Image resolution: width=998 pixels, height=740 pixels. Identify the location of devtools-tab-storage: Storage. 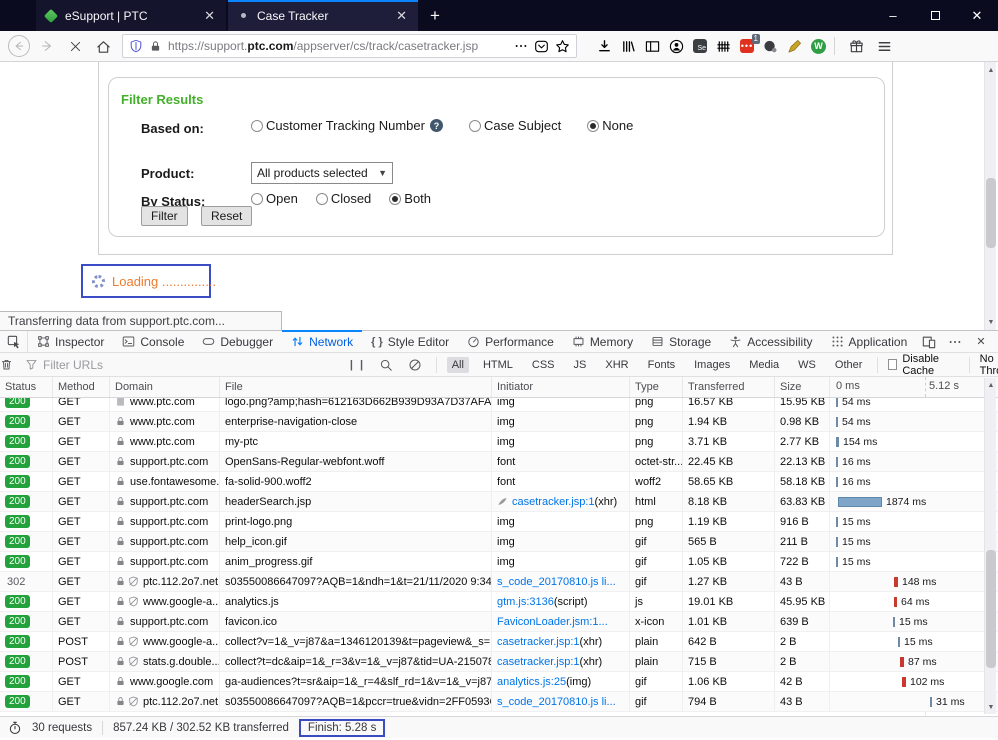
(681, 341).